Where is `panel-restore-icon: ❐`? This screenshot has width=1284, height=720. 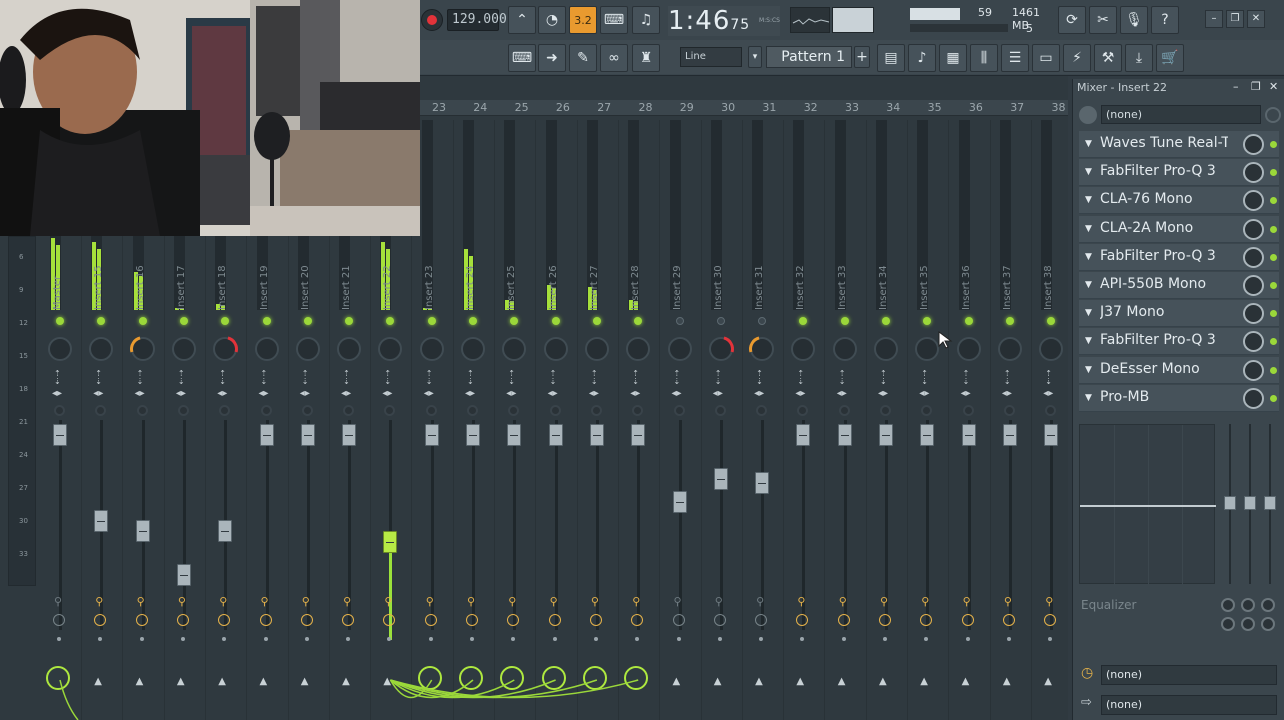 panel-restore-icon: ❐ is located at coordinates (1256, 86).